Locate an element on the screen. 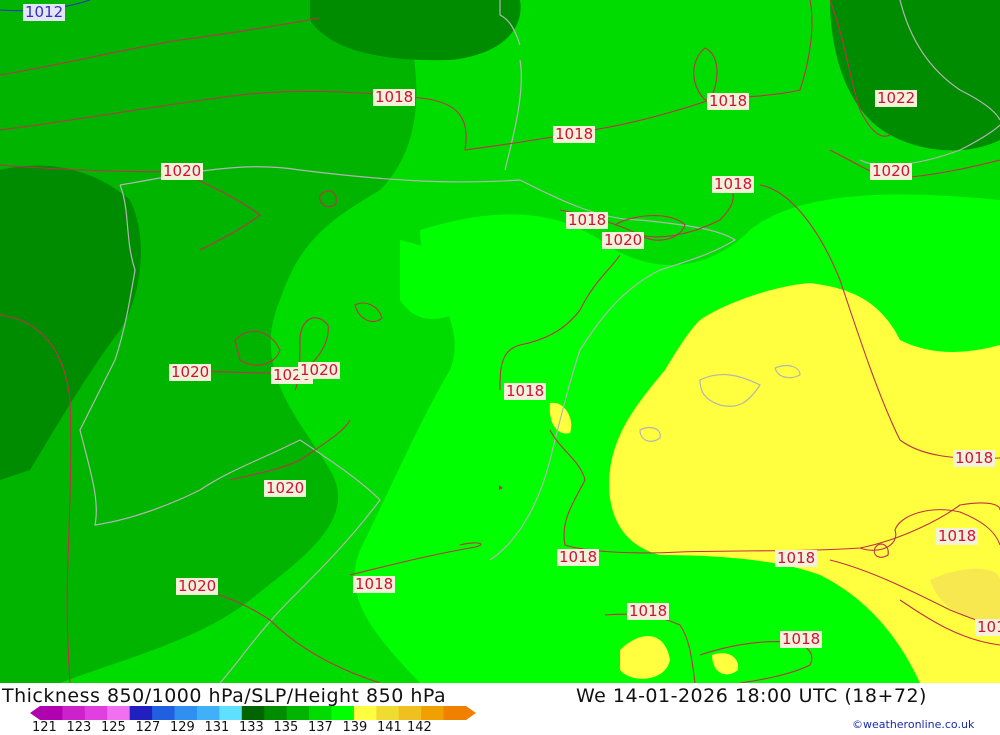 This screenshot has height=735, width=1000. legend-arrow-right is located at coordinates (471, 713).